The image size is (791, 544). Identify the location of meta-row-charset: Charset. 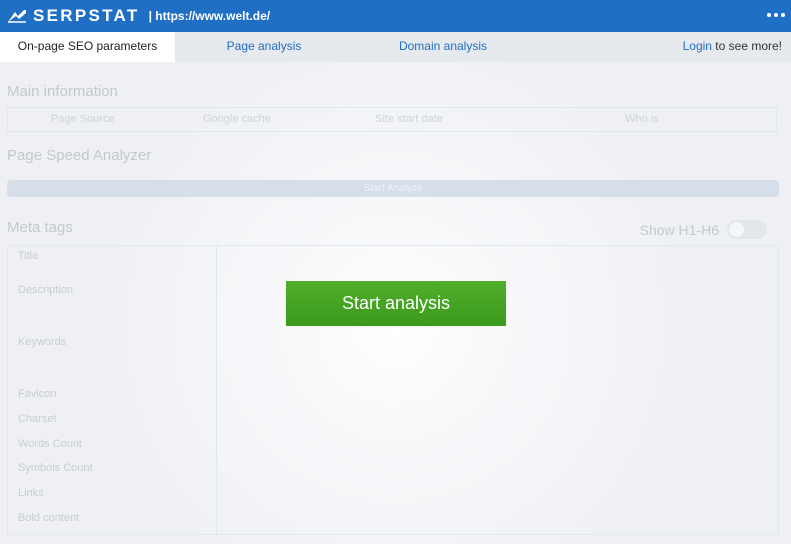
(37, 419).